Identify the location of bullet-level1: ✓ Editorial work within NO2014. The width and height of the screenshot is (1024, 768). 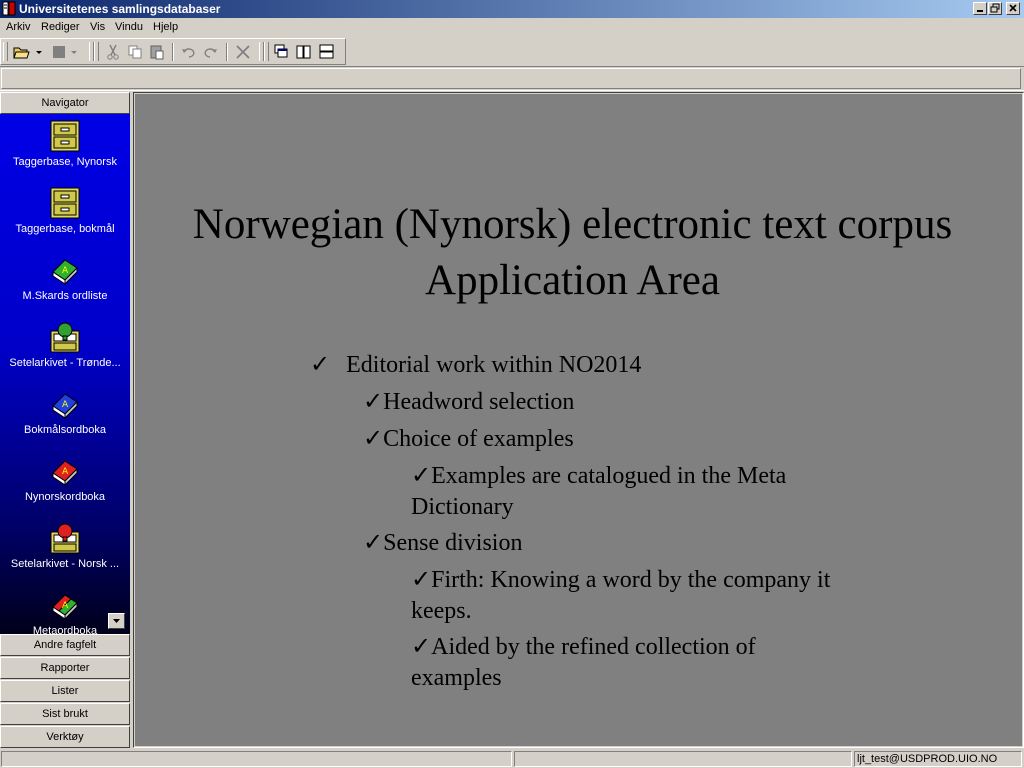
(475, 365).